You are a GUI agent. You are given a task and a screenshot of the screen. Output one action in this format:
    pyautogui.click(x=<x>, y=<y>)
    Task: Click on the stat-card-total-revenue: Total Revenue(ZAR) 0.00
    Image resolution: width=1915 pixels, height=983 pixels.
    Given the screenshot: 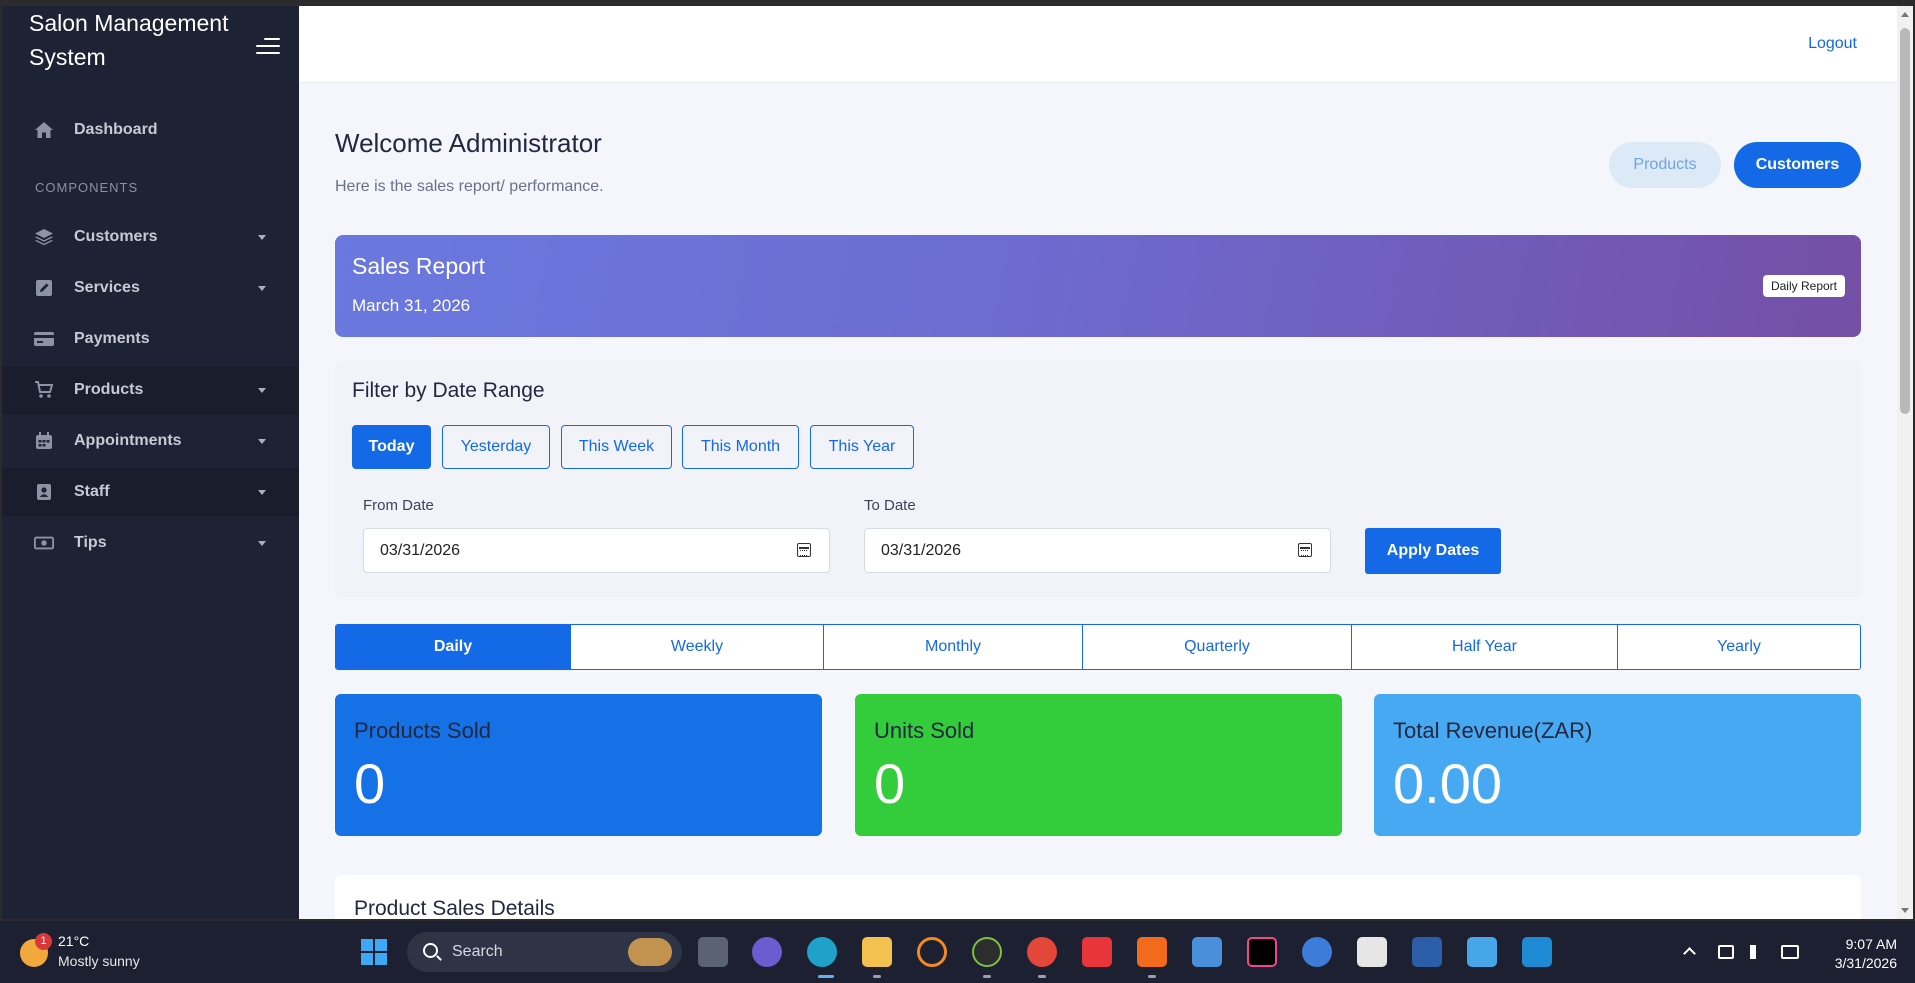 What is the action you would take?
    pyautogui.click(x=1617, y=765)
    